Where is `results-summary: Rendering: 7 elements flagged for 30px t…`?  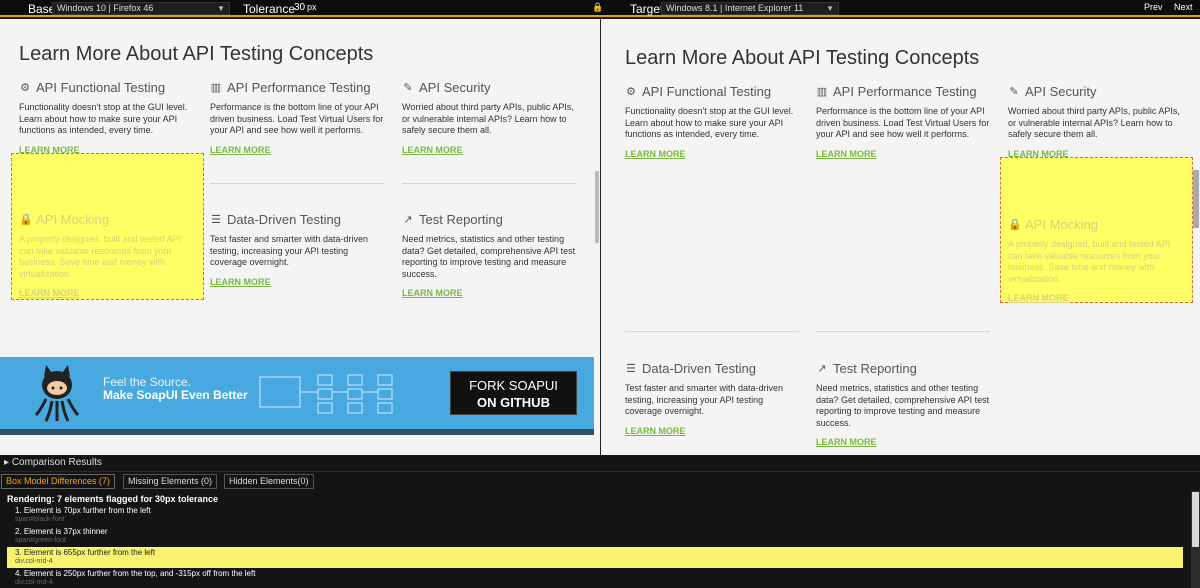
results-summary: Rendering: 7 elements flagged for 30px t… is located at coordinates (113, 499).